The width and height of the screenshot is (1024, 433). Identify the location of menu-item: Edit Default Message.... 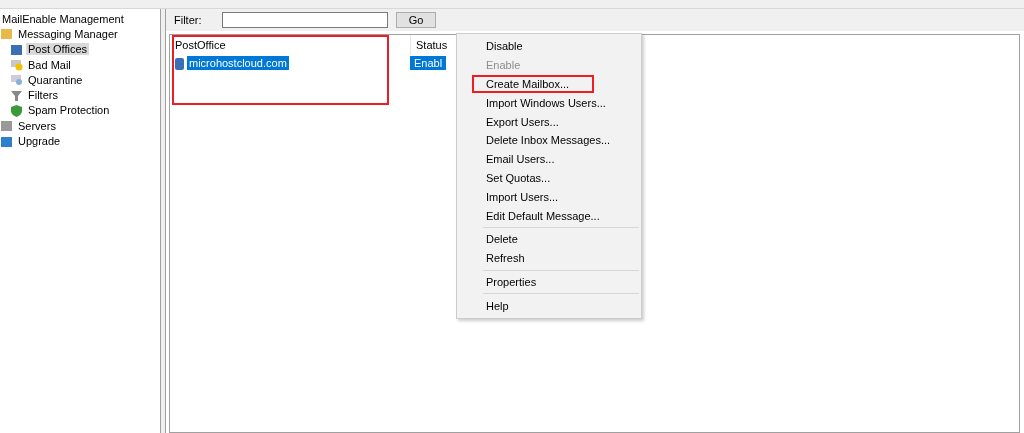
(549, 215).